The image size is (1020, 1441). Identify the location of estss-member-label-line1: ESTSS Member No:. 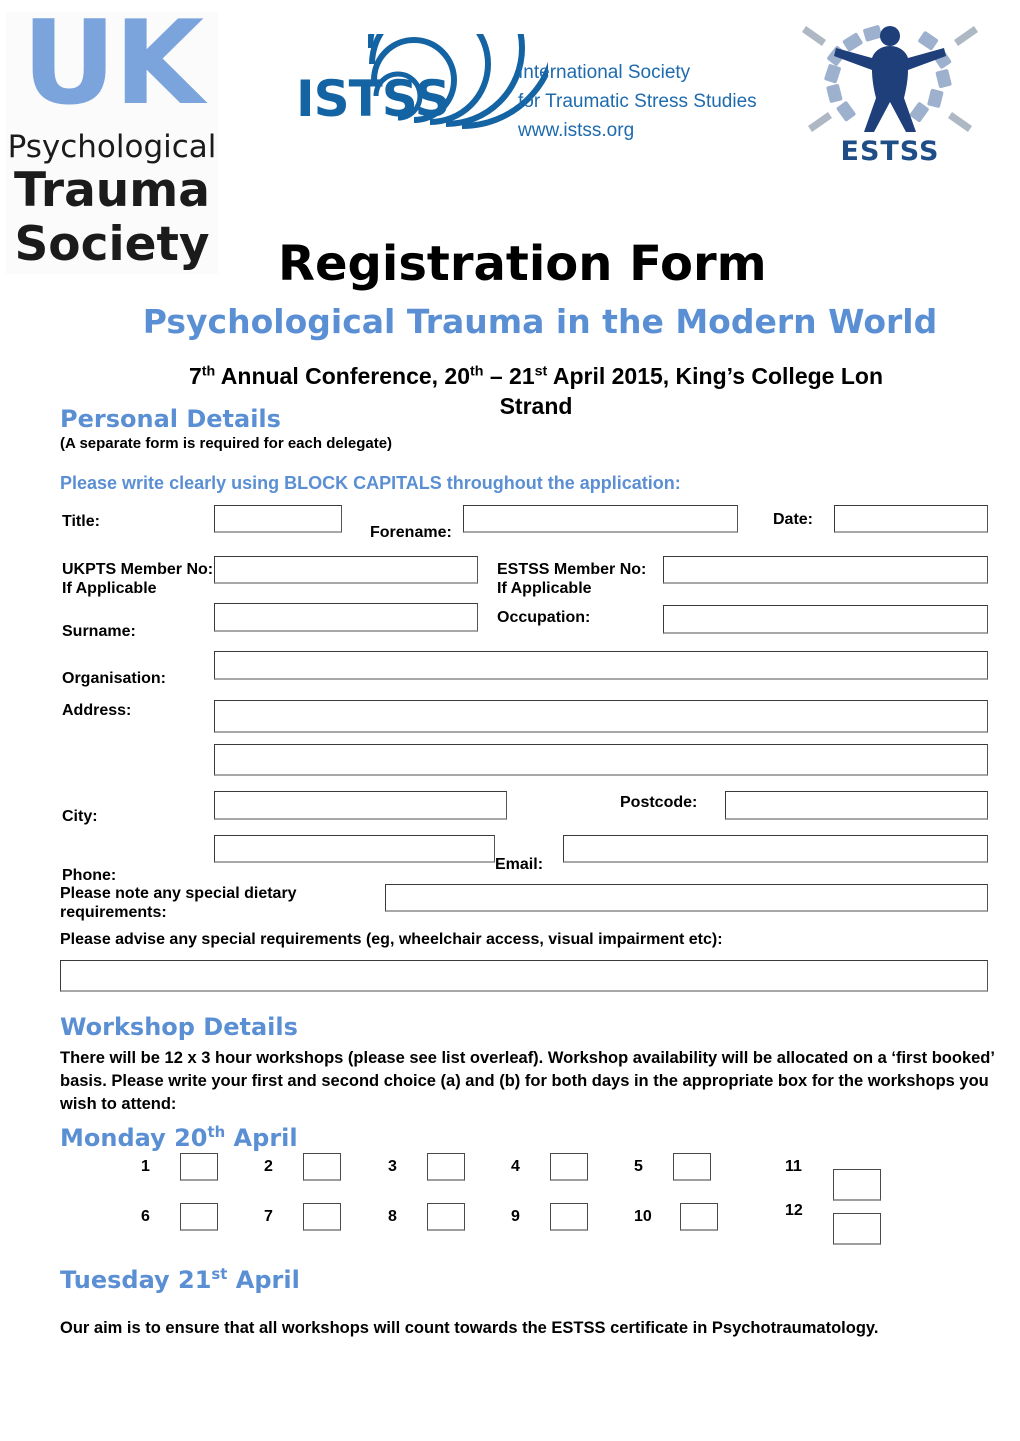
(572, 569).